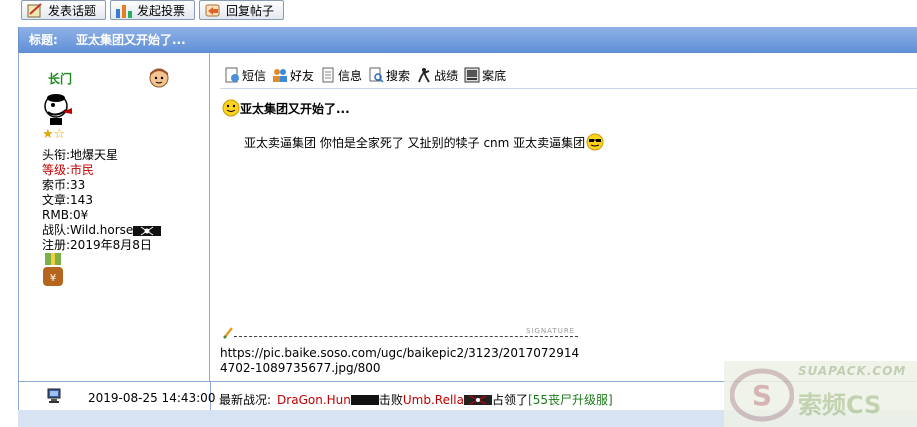  I want to click on action-case: 案底, so click(485, 75).